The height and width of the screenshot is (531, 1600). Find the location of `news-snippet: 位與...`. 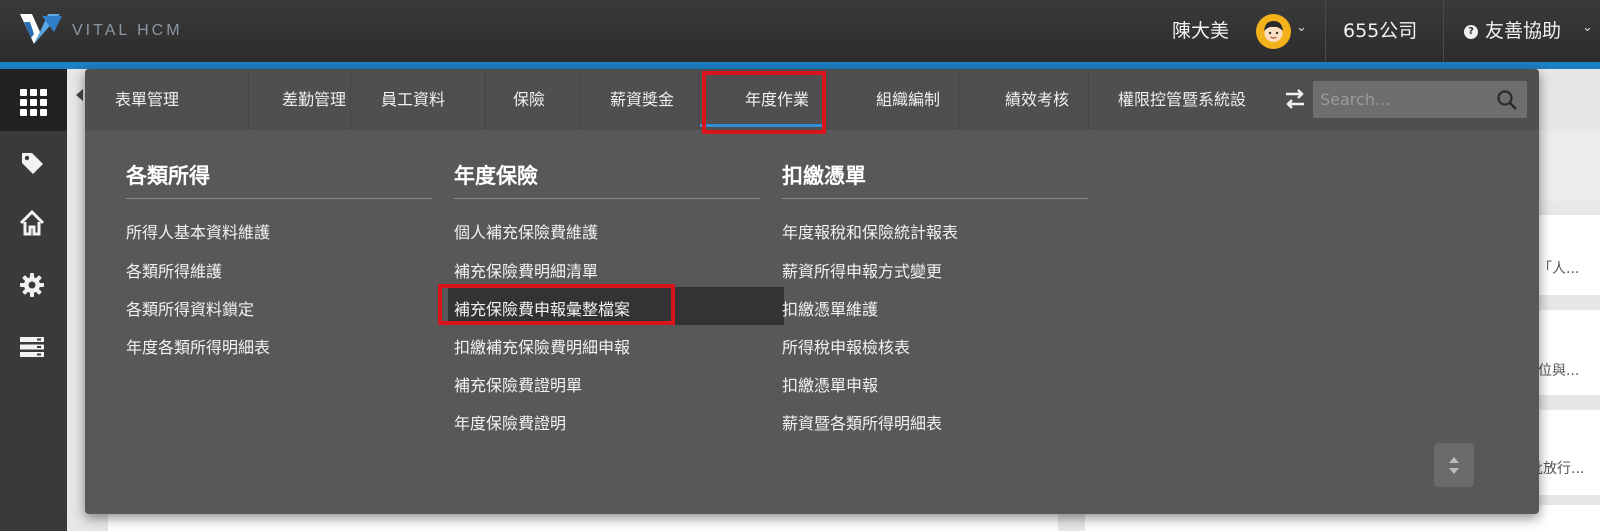

news-snippet: 位與... is located at coordinates (1559, 371).